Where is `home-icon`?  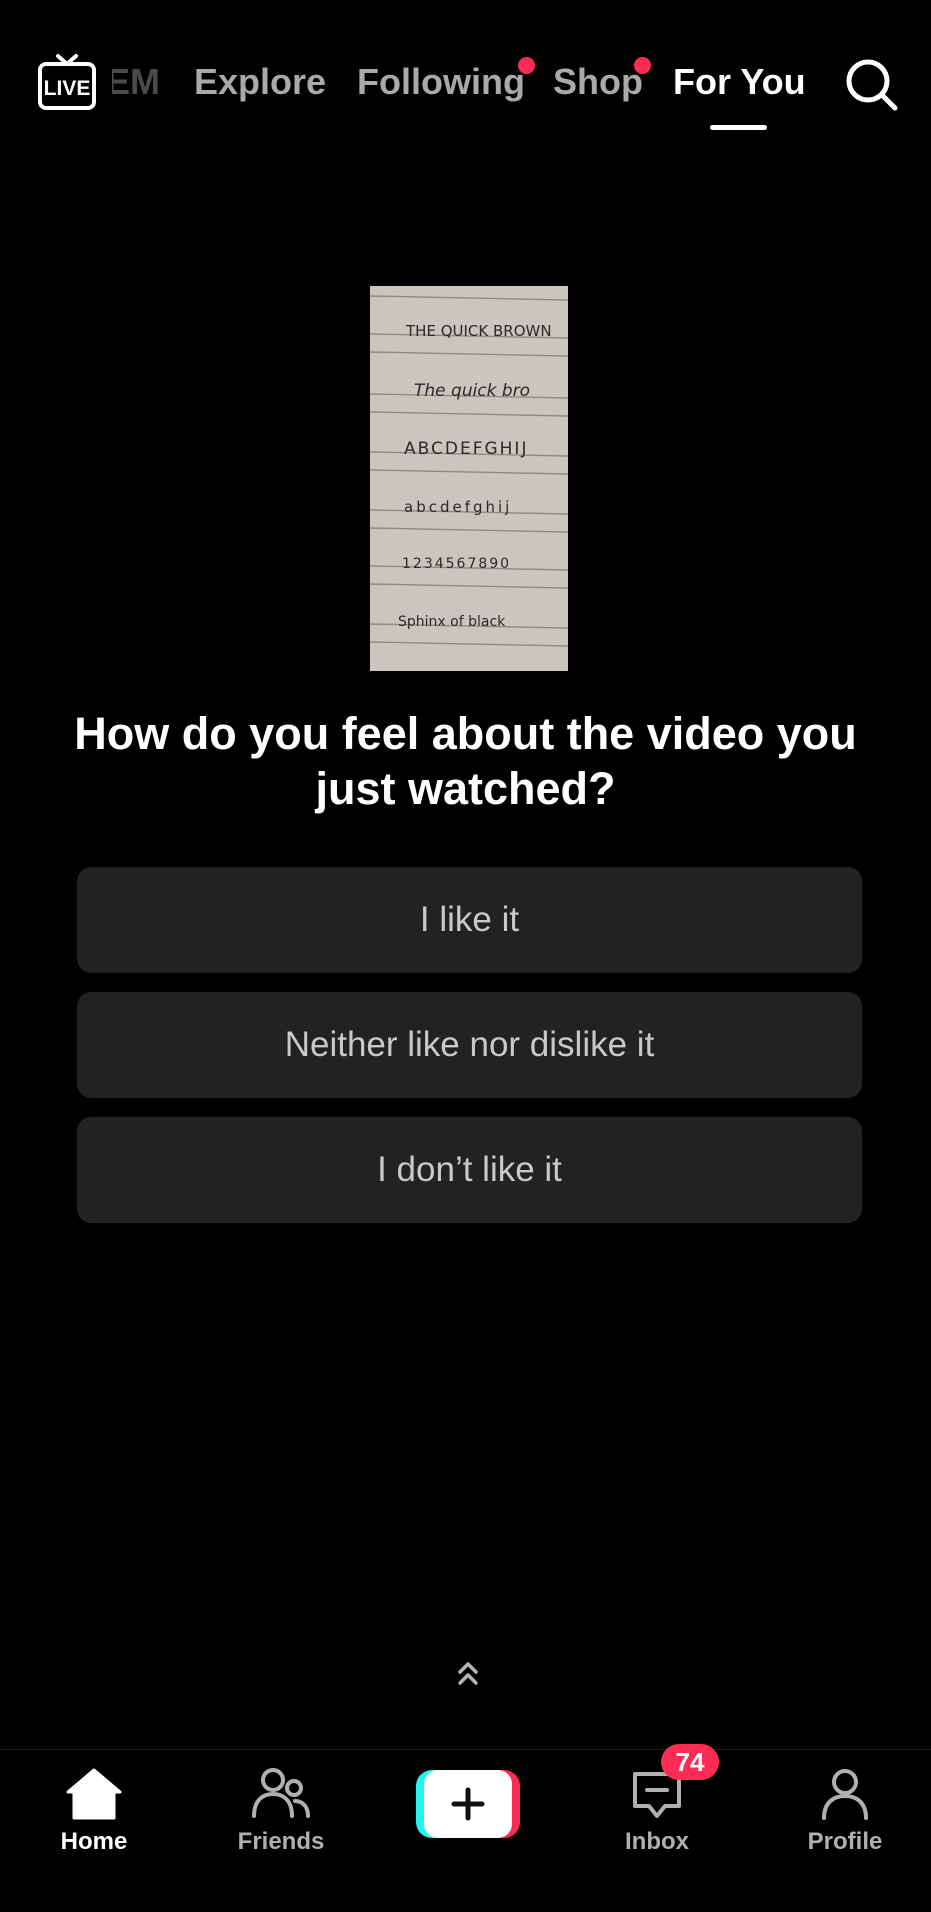
home-icon is located at coordinates (94, 1794).